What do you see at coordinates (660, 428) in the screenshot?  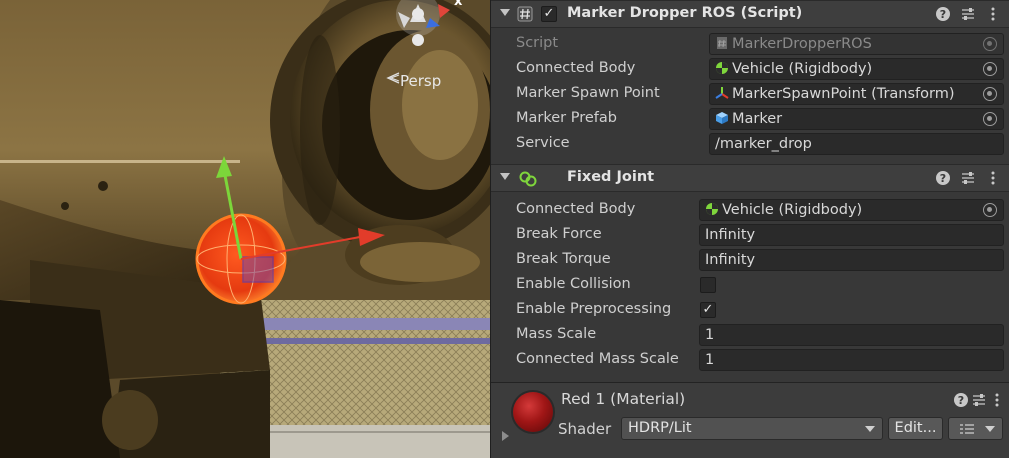 I see `shader-value: HDRP/Lit` at bounding box center [660, 428].